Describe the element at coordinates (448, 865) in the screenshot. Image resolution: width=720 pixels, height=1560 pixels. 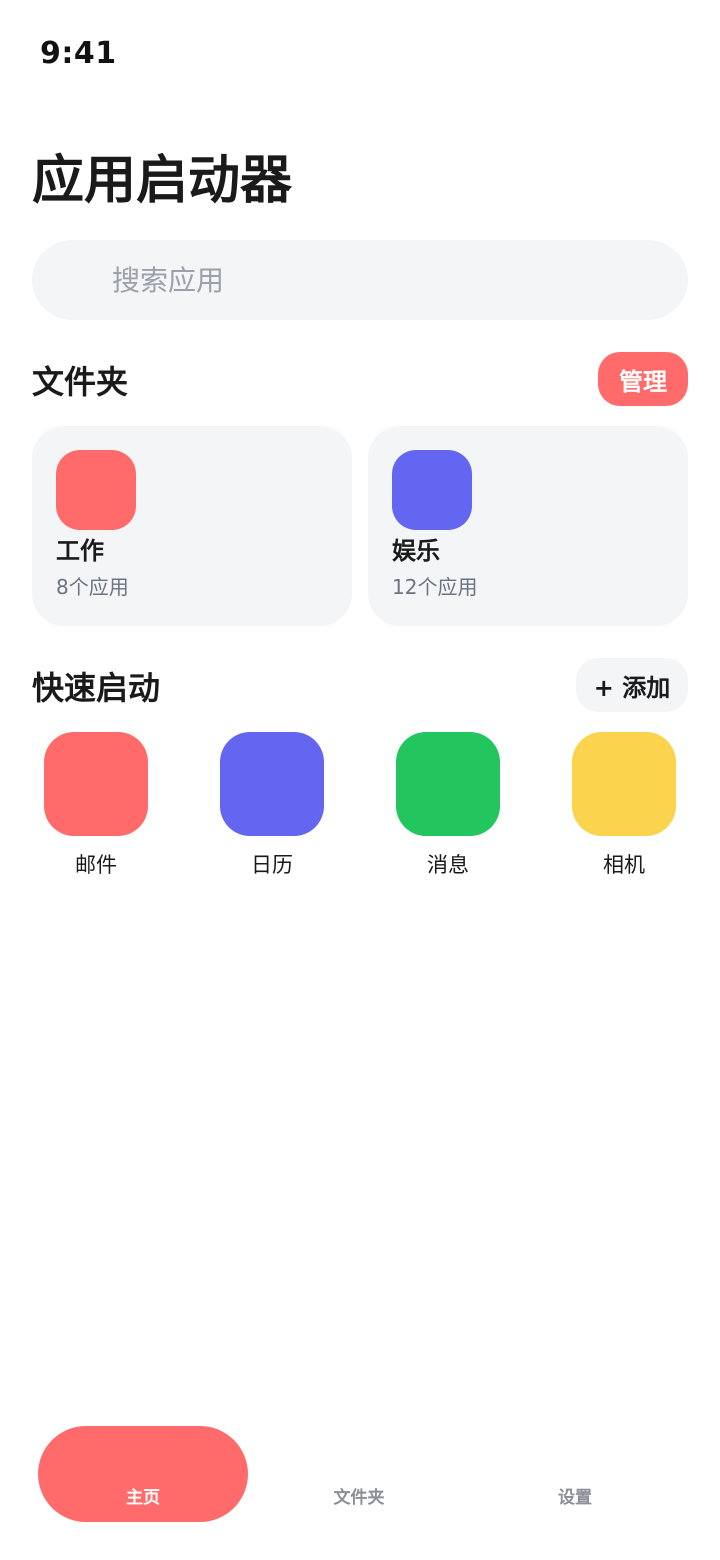
I see `quick-app-label: 消息` at that location.